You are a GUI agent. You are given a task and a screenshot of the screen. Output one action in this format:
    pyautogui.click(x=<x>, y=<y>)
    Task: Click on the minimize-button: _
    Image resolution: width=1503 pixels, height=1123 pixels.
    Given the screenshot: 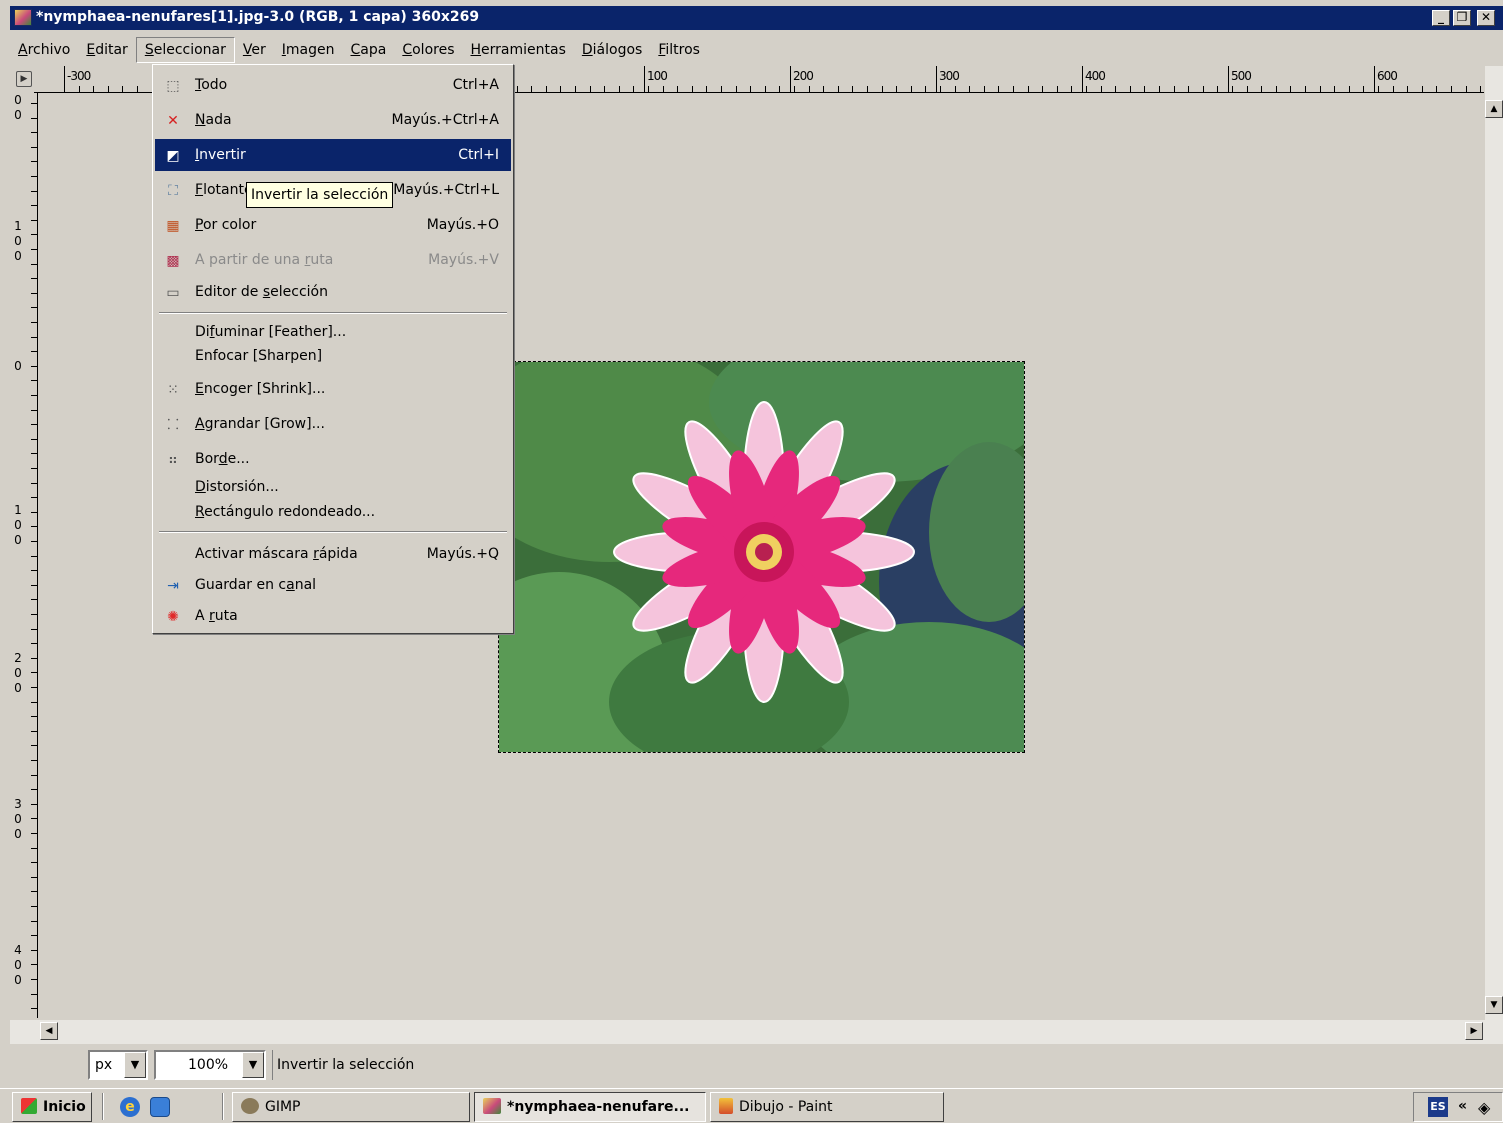 What is the action you would take?
    pyautogui.click(x=1441, y=18)
    